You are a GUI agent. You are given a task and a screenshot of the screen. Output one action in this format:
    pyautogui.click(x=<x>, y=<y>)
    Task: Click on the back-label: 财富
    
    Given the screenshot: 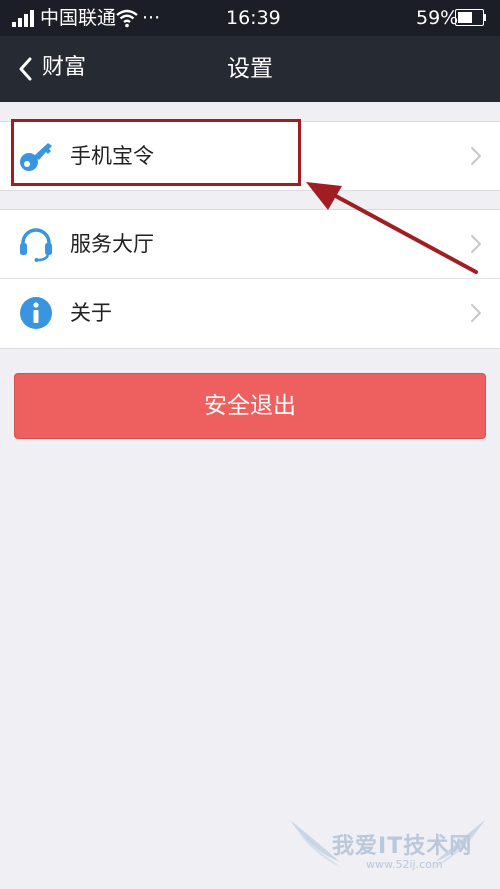 What is the action you would take?
    pyautogui.click(x=64, y=67)
    